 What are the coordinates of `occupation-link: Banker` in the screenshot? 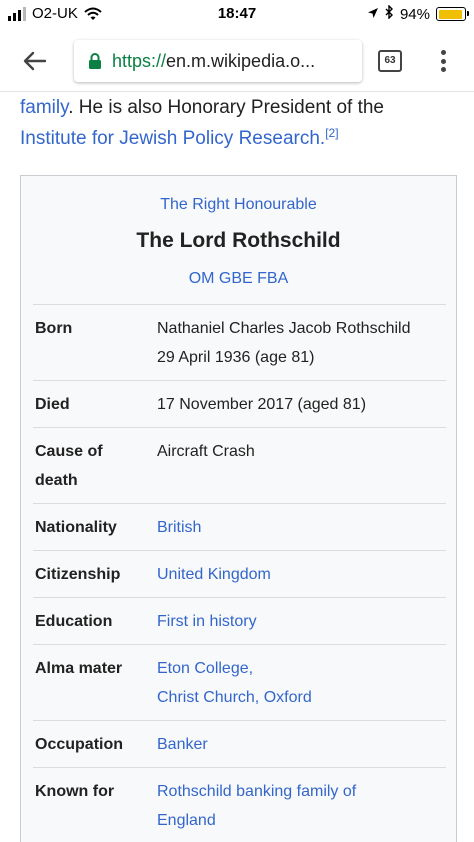 It's located at (301, 744).